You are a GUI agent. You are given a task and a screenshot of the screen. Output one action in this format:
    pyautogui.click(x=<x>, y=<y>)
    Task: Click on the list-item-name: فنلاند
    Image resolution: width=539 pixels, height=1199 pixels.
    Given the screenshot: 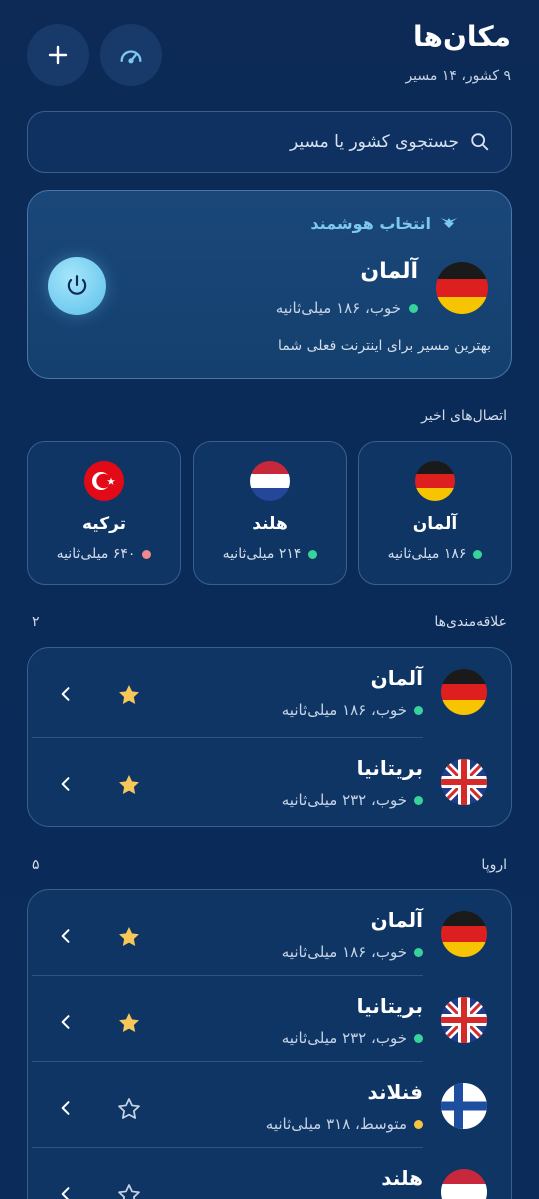 What is the action you would take?
    pyautogui.click(x=395, y=1092)
    